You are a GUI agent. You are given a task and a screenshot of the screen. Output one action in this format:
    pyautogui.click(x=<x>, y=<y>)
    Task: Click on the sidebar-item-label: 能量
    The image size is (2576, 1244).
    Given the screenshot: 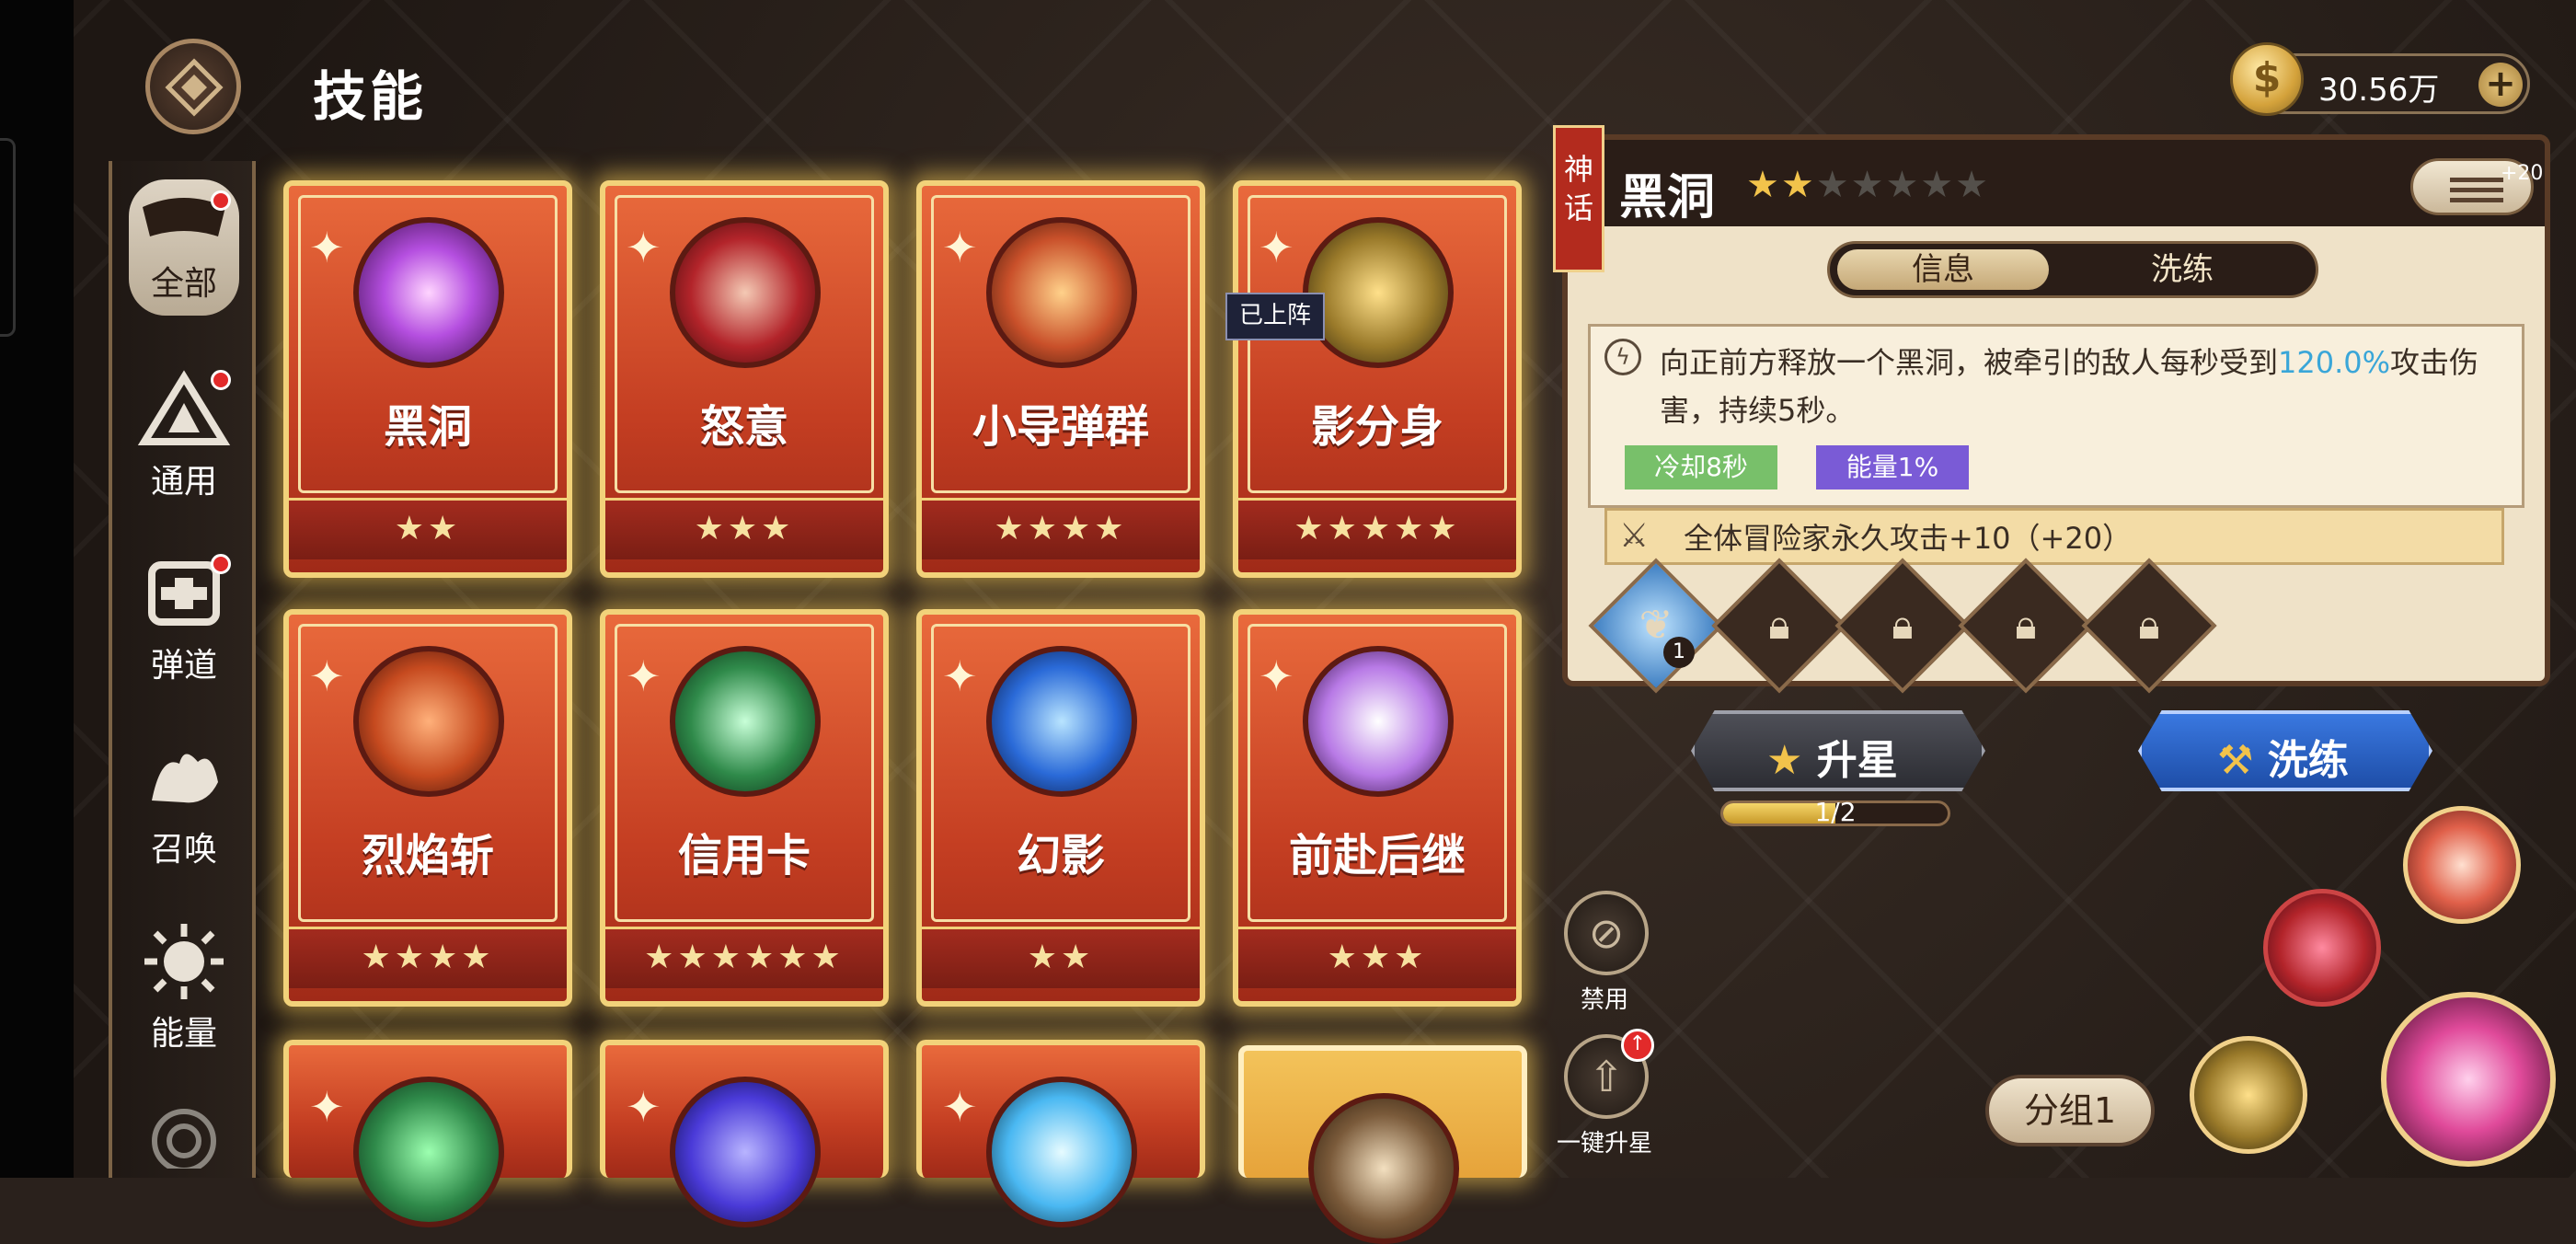 What is the action you would take?
    pyautogui.click(x=183, y=1034)
    